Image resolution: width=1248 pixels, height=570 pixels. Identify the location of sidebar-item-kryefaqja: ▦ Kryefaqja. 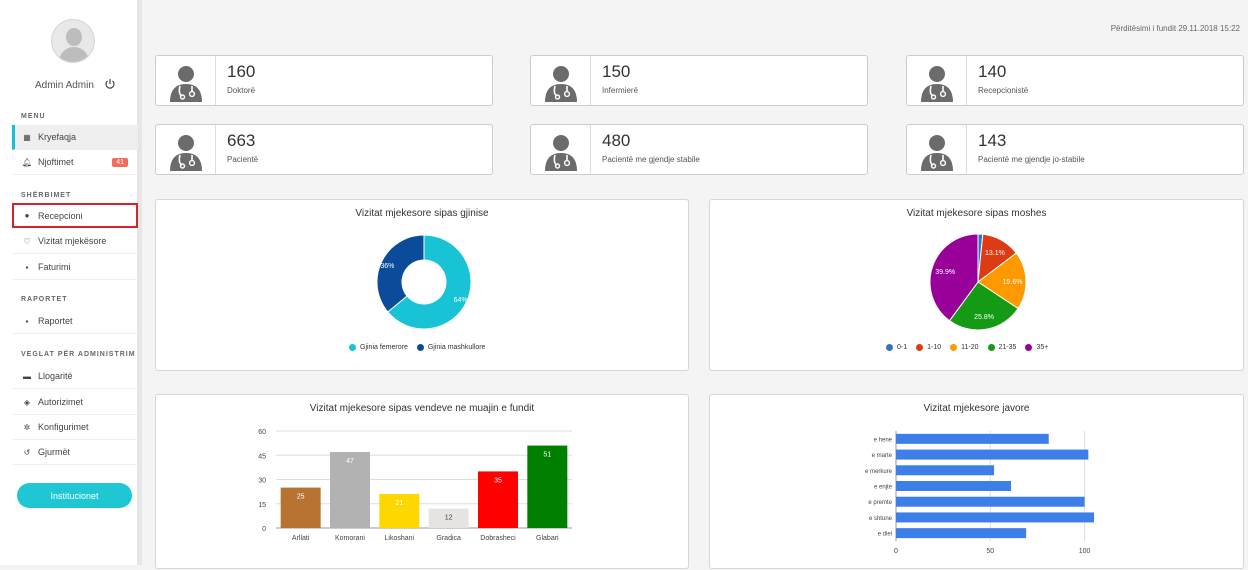
(75, 137).